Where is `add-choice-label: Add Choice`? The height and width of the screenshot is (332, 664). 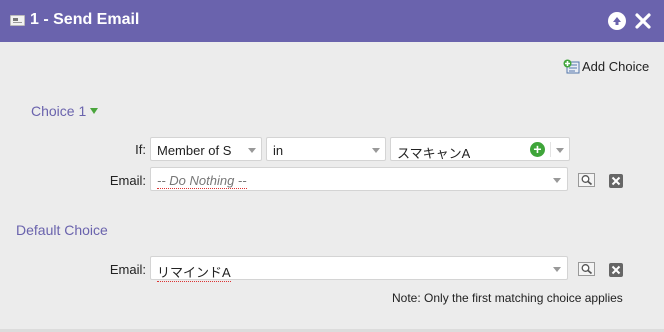 add-choice-label: Add Choice is located at coordinates (616, 66).